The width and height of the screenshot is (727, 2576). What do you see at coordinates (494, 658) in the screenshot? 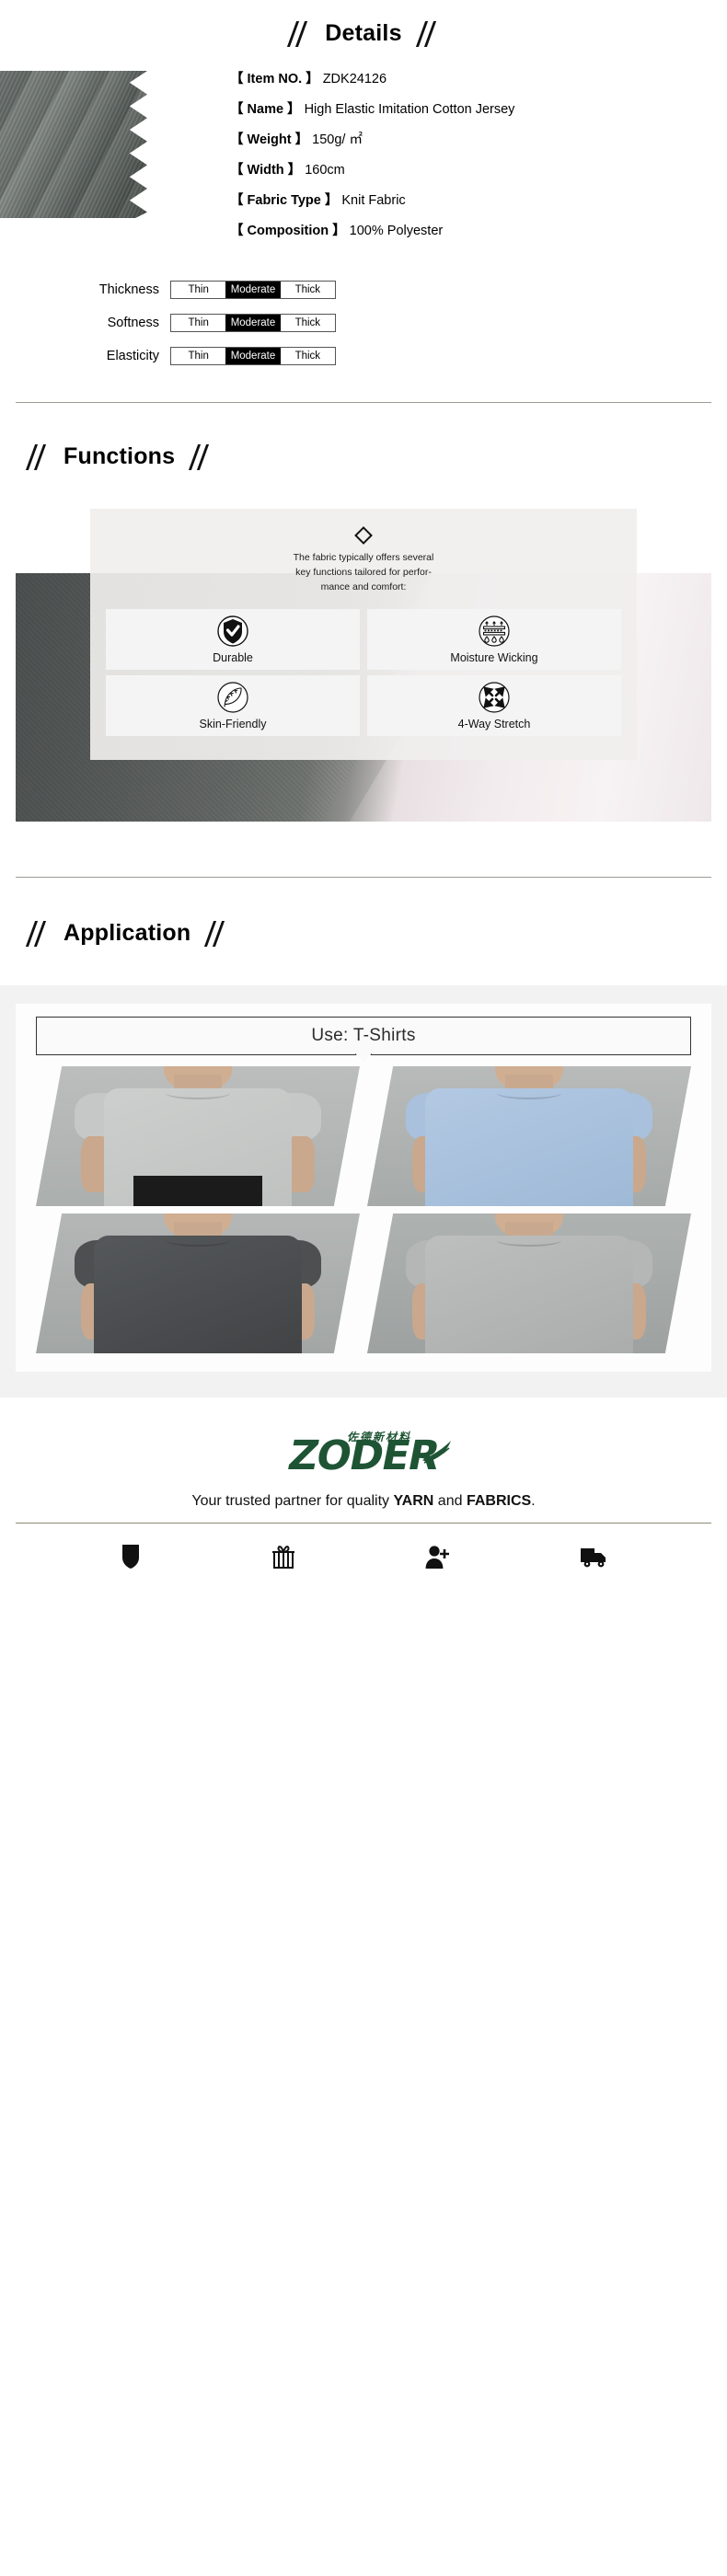
I see `function-label: Moisture Wicking` at bounding box center [494, 658].